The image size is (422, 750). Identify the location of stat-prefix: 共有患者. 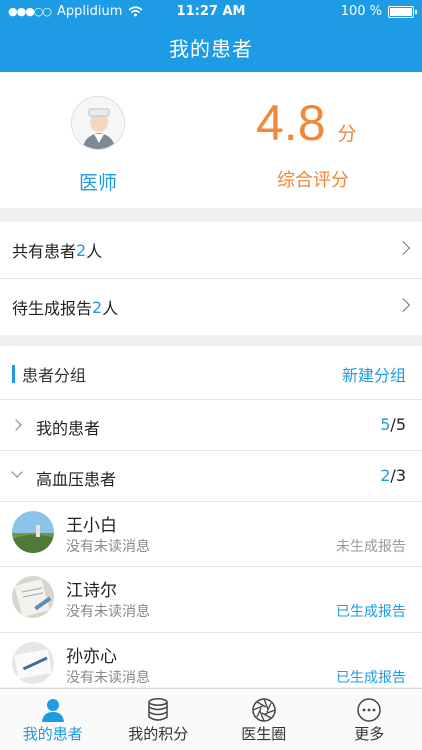
(44, 251).